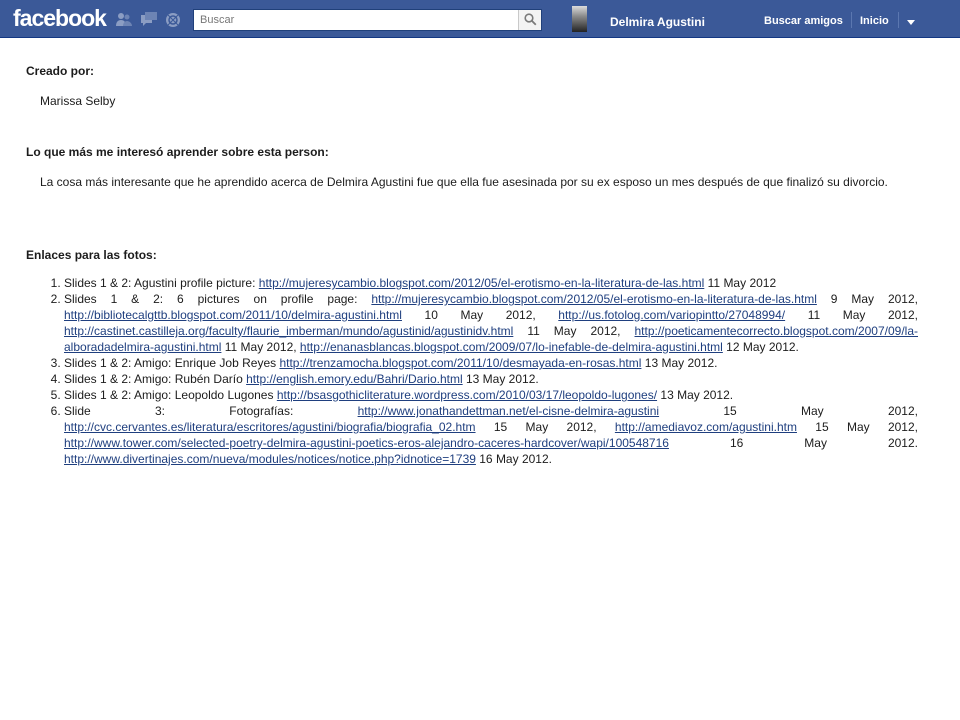 Image resolution: width=960 pixels, height=720 pixels. I want to click on facebook-logo: facebook, so click(60, 18).